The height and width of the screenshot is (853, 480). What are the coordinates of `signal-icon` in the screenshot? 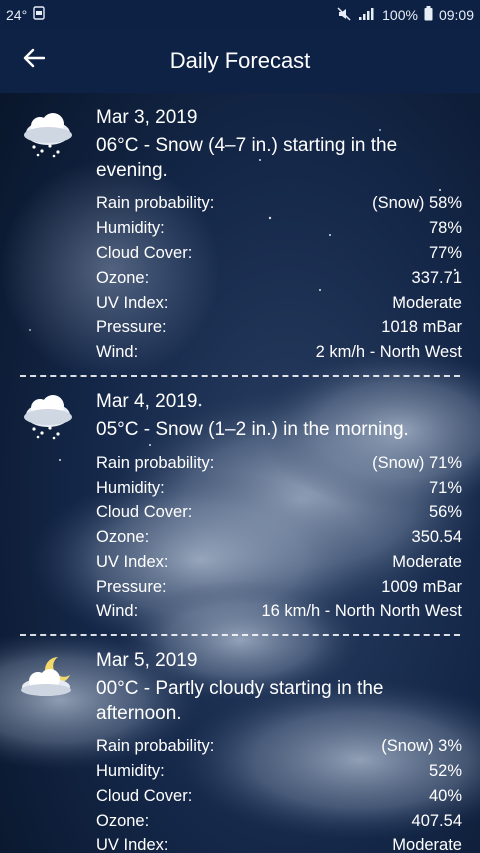 It's located at (367, 15).